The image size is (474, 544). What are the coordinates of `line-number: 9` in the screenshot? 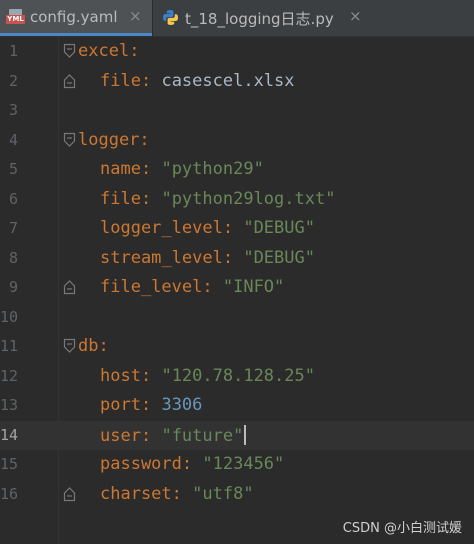 It's located at (13, 287).